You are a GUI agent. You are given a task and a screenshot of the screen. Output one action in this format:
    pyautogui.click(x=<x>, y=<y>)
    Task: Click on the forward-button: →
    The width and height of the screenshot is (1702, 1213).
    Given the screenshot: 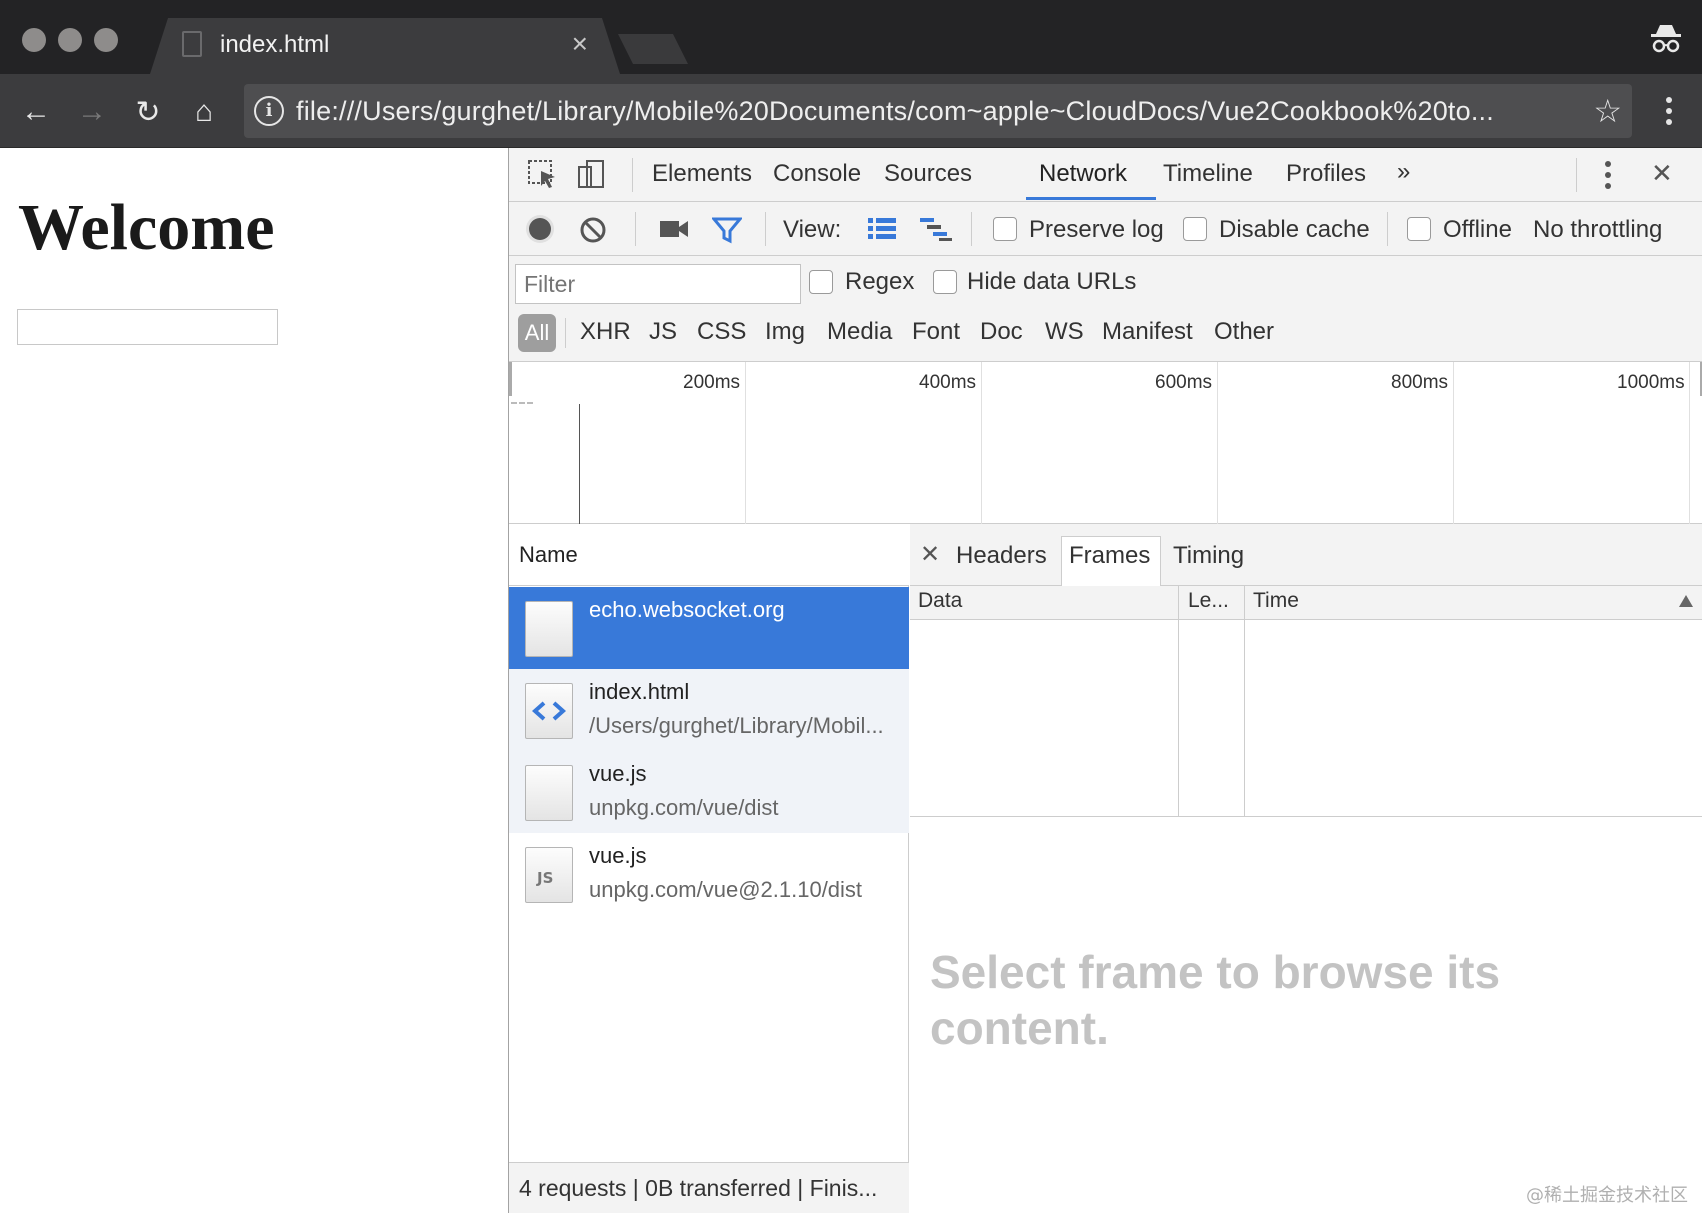 What is the action you would take?
    pyautogui.click(x=92, y=112)
    